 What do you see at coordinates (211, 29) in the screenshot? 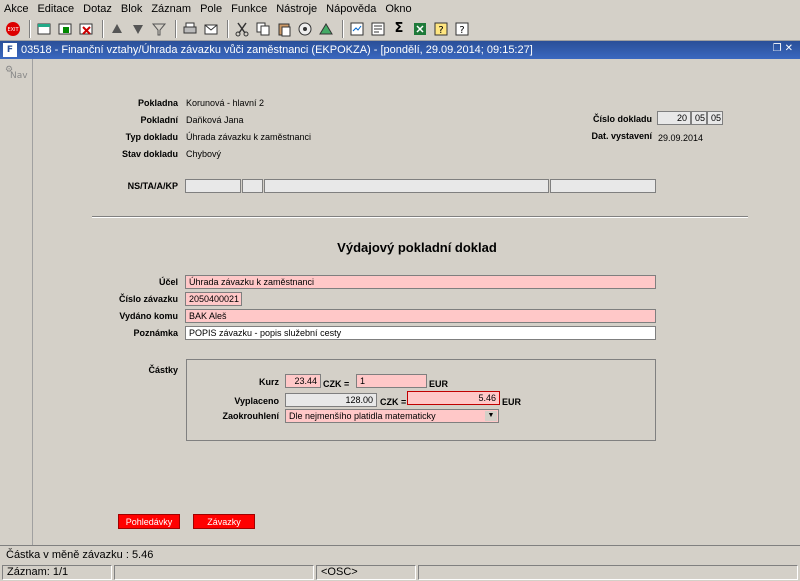
I see `mail-icon` at bounding box center [211, 29].